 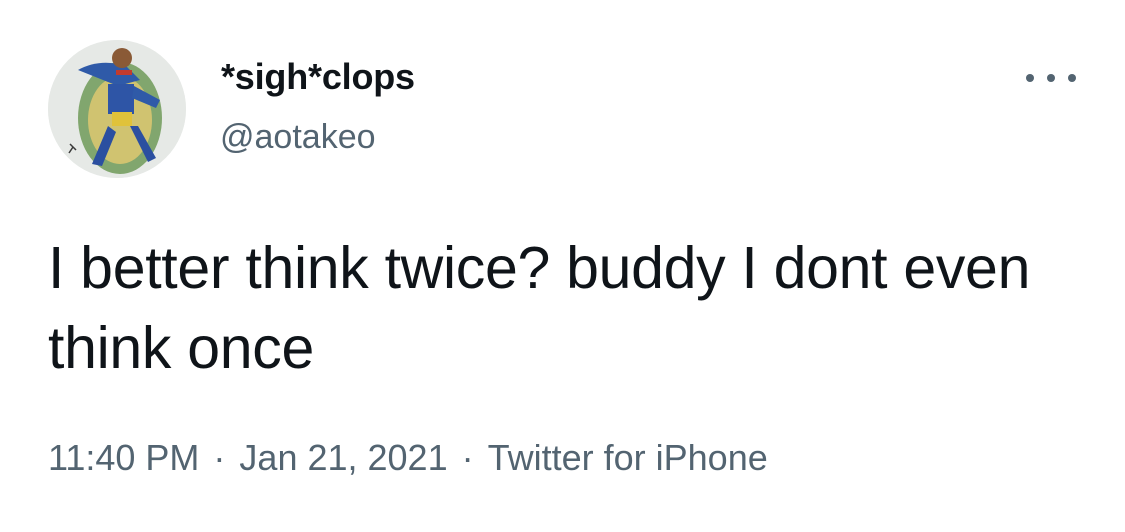 What do you see at coordinates (343, 457) in the screenshot?
I see `tweet-date: Jan 21, 2021` at bounding box center [343, 457].